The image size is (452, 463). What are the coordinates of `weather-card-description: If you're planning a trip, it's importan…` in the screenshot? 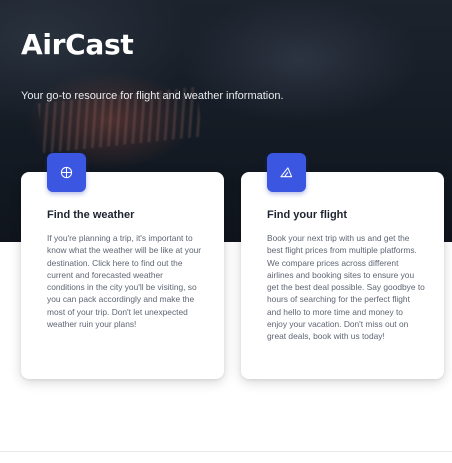 It's located at (124, 281).